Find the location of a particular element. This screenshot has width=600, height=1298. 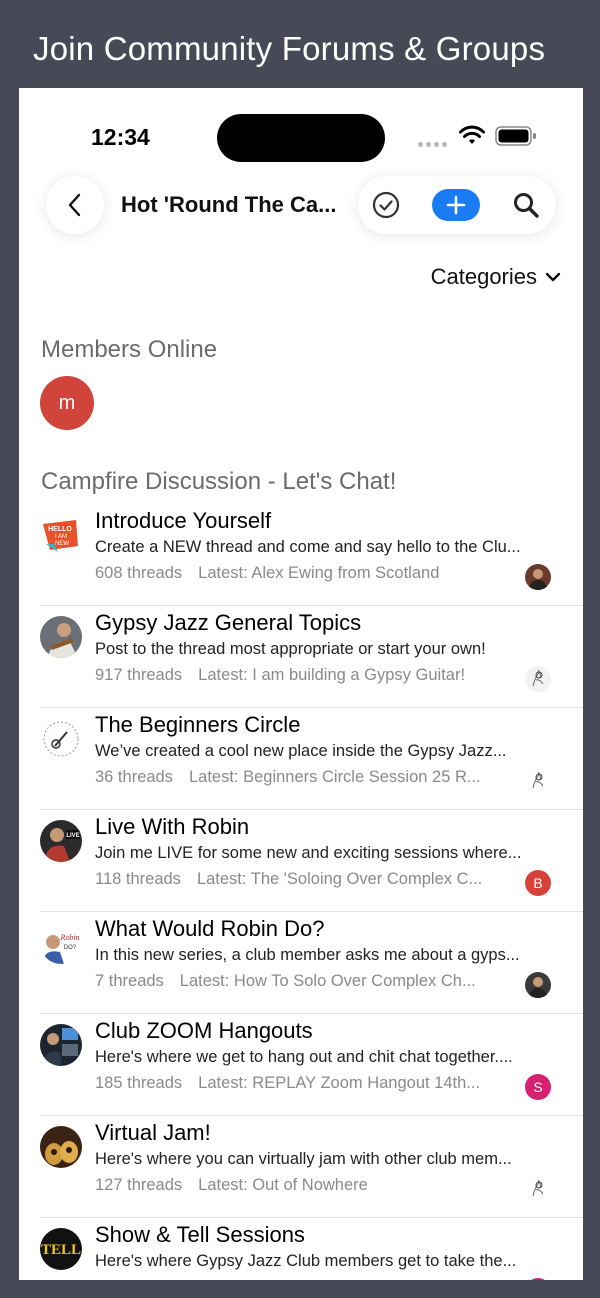

chevron-down-icon is located at coordinates (553, 277).